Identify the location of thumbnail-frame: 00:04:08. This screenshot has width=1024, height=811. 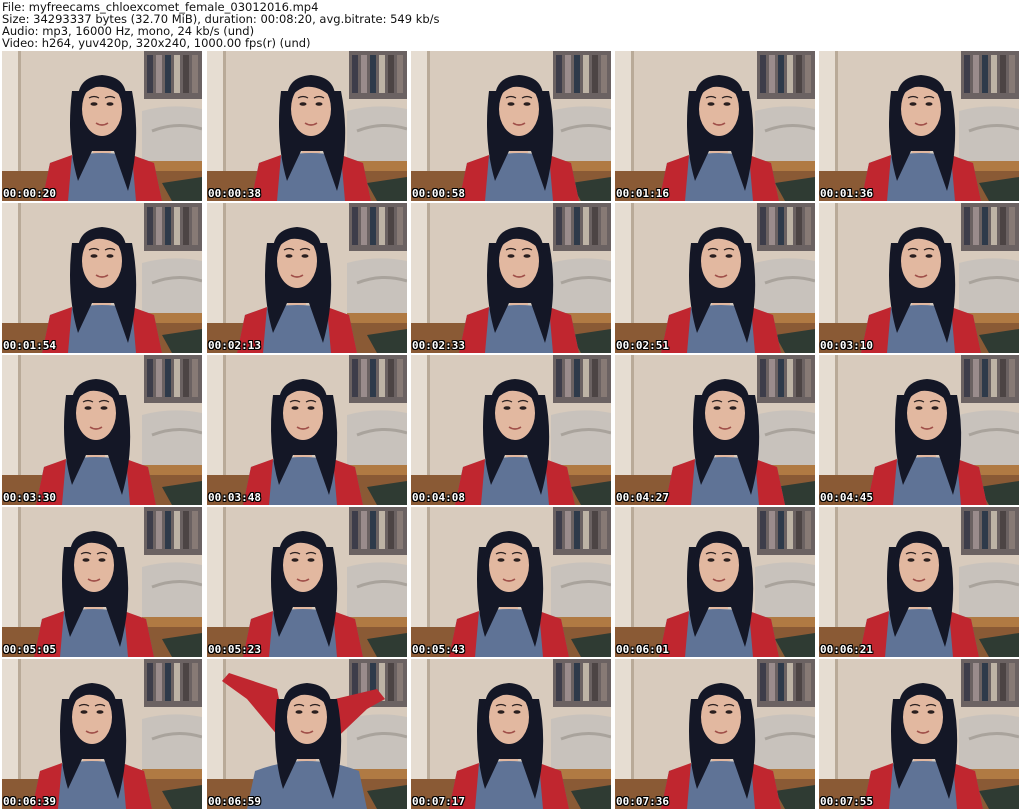
(511, 430).